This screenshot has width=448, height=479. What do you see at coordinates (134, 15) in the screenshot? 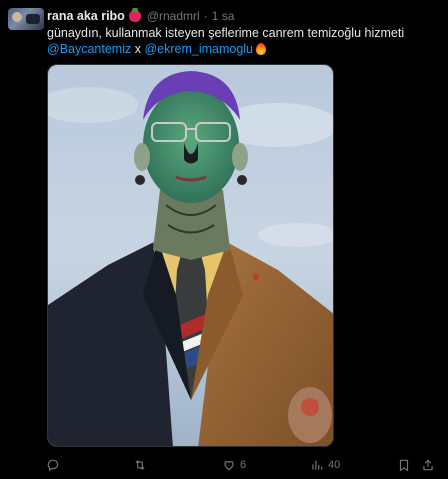
I see `strawberry-emoji-icon` at bounding box center [134, 15].